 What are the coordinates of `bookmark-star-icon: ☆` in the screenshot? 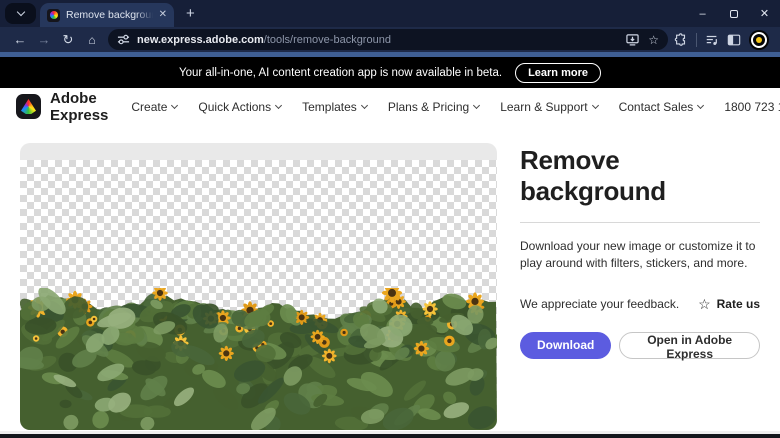 It's located at (653, 40).